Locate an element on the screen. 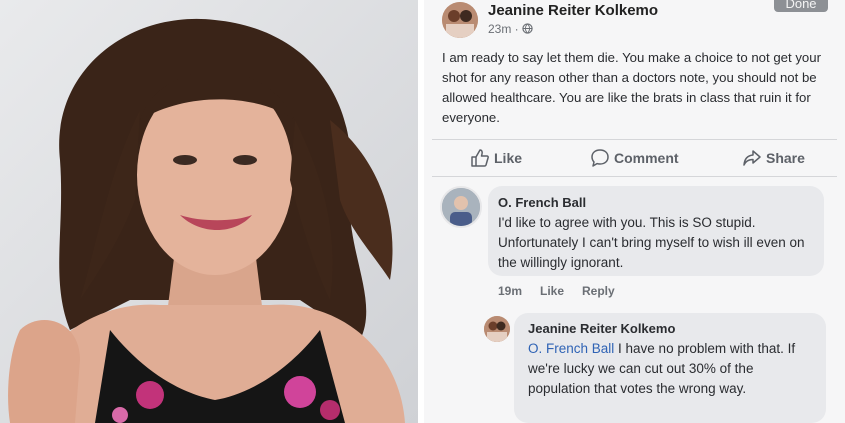 Image resolution: width=845 pixels, height=423 pixels. post-actions-bar: Like Comment Share is located at coordinates (634, 159).